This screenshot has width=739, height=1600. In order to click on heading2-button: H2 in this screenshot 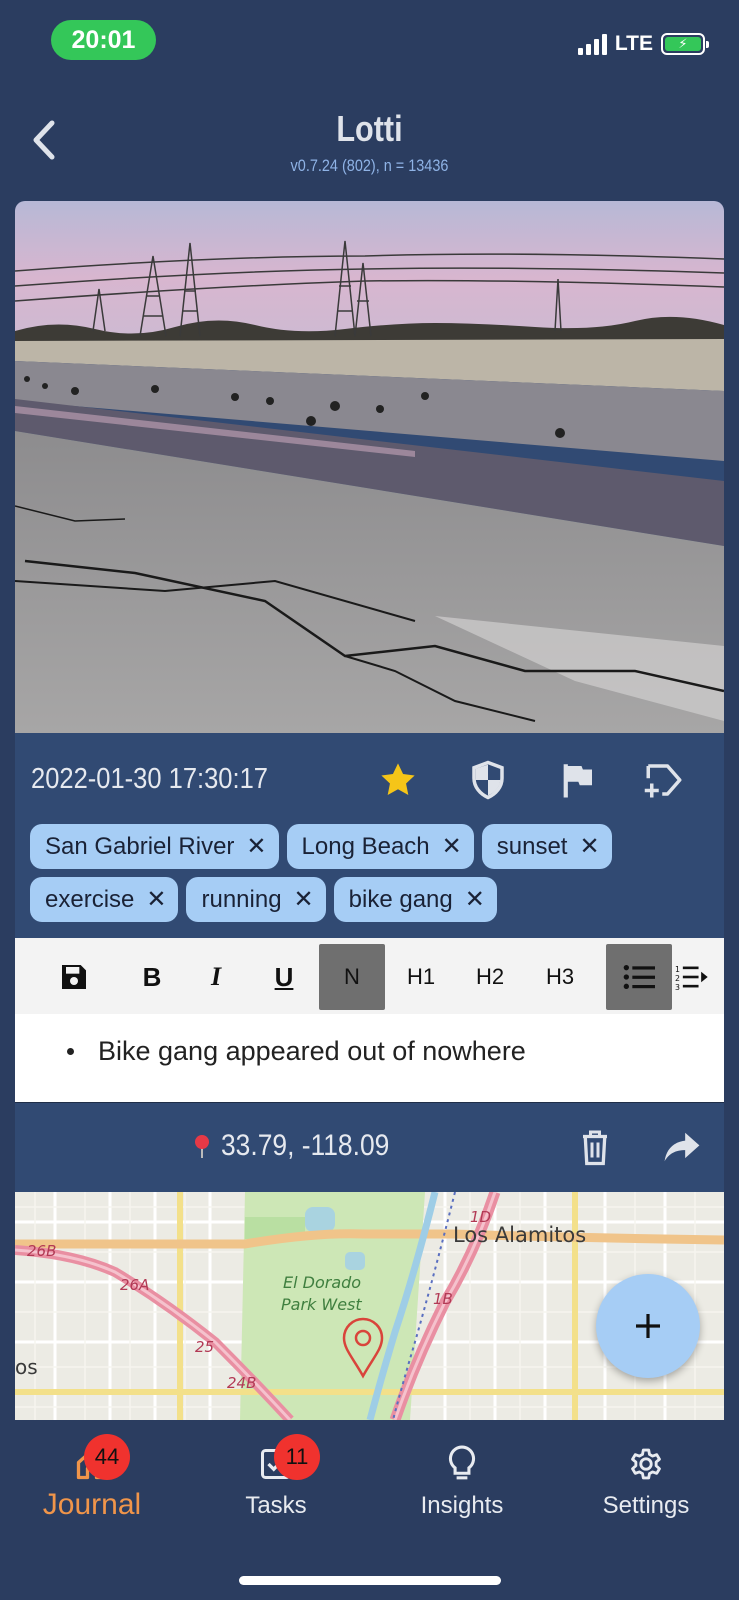, I will do `click(490, 977)`.